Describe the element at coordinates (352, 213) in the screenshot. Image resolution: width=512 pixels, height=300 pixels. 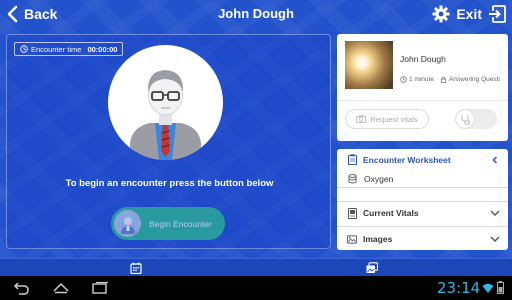
I see `monitor-icon` at that location.